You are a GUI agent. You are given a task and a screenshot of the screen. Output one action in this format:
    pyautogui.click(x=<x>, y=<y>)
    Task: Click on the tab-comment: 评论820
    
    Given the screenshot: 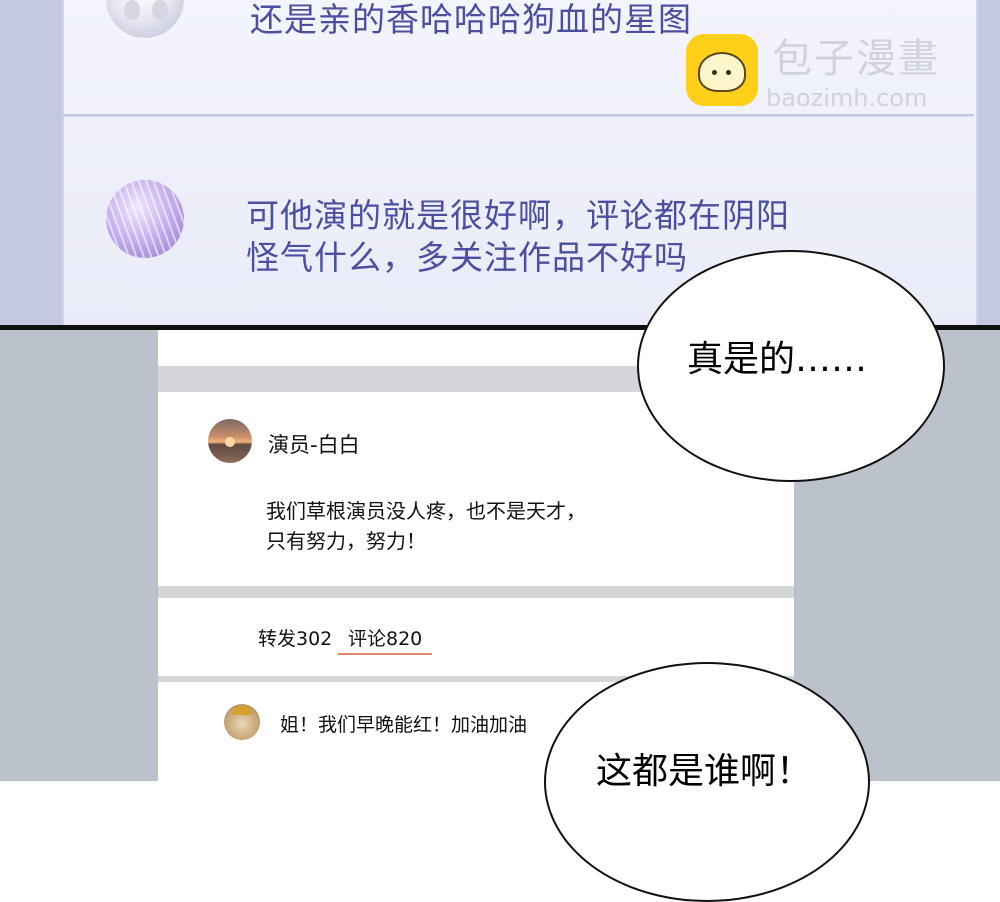 What is the action you would take?
    pyautogui.click(x=385, y=639)
    